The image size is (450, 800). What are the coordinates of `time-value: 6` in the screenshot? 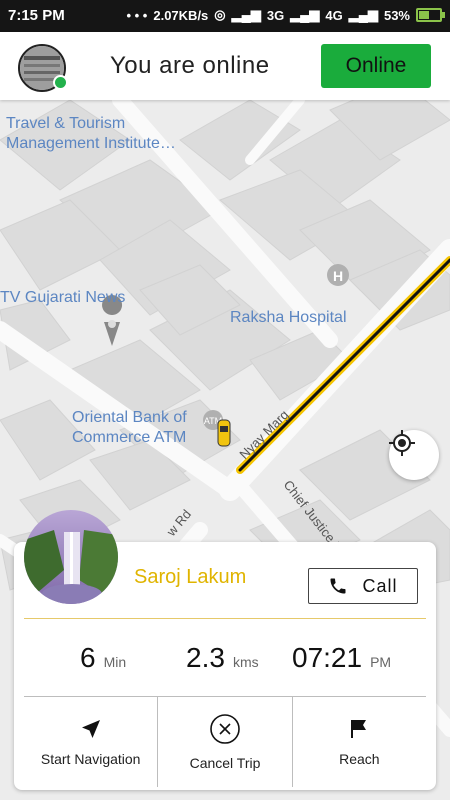 It's located at (88, 657).